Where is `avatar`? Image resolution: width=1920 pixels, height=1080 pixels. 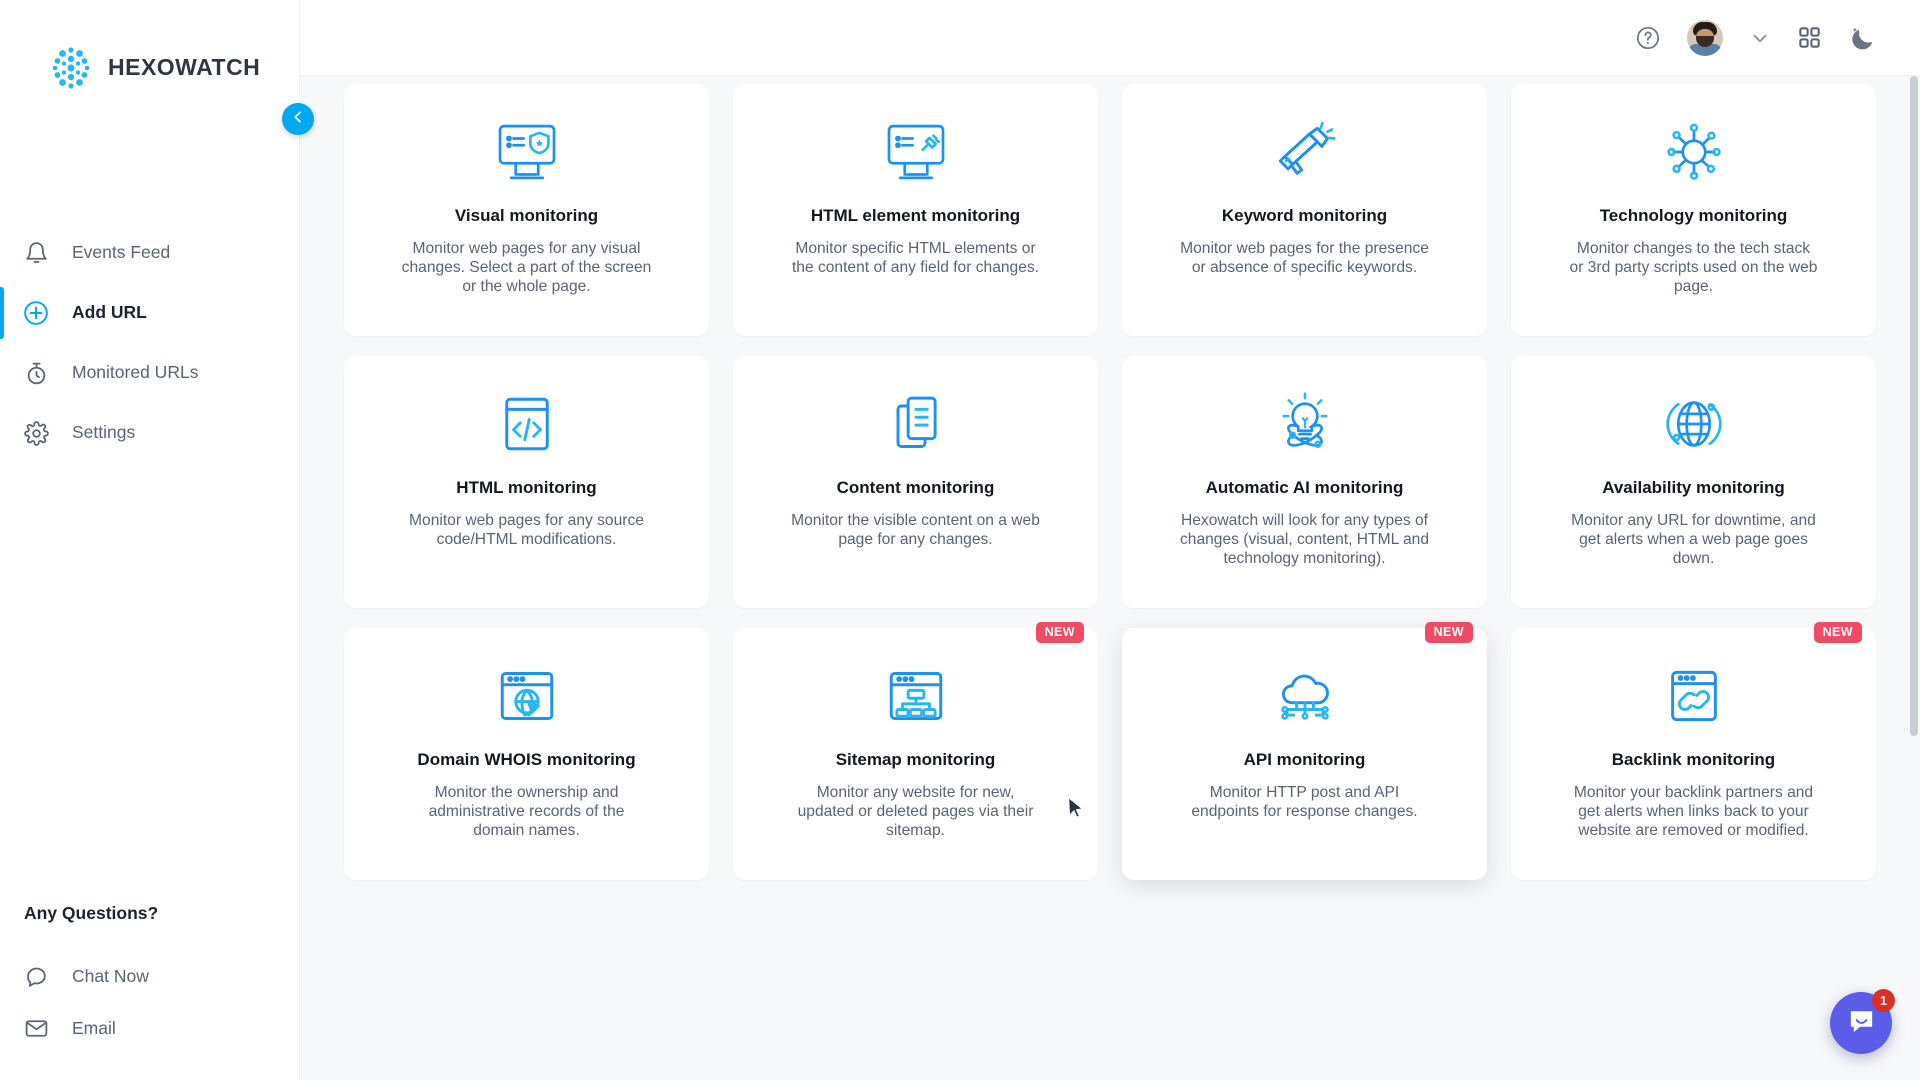
avatar is located at coordinates (1705, 37).